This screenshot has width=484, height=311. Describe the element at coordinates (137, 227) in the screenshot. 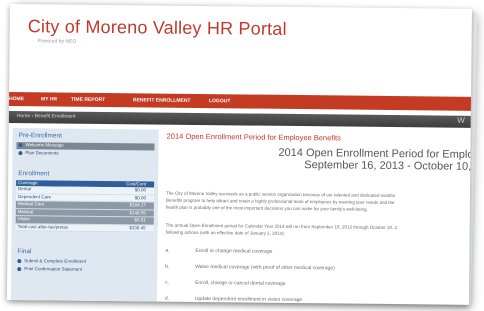

I see `total-value: $336.45` at that location.